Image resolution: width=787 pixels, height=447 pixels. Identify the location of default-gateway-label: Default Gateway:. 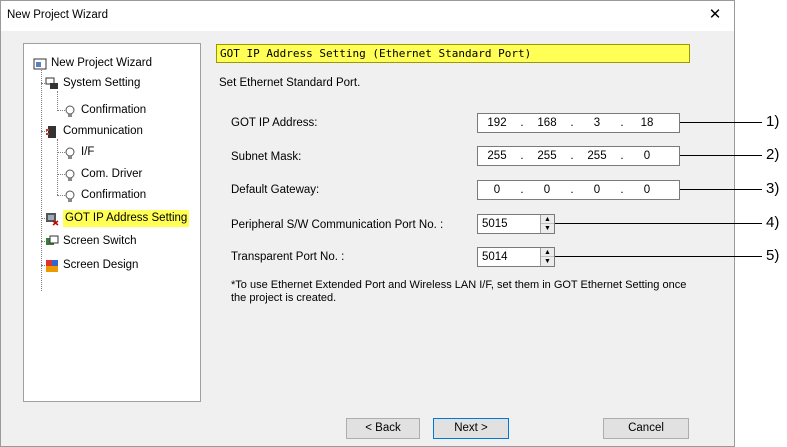
(275, 190).